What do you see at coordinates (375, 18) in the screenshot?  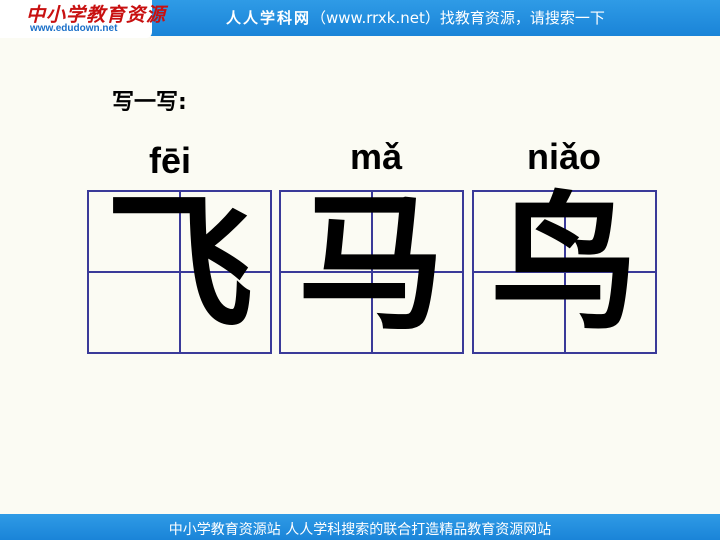 I see `header-site-url: （www.rrxk.net）` at bounding box center [375, 18].